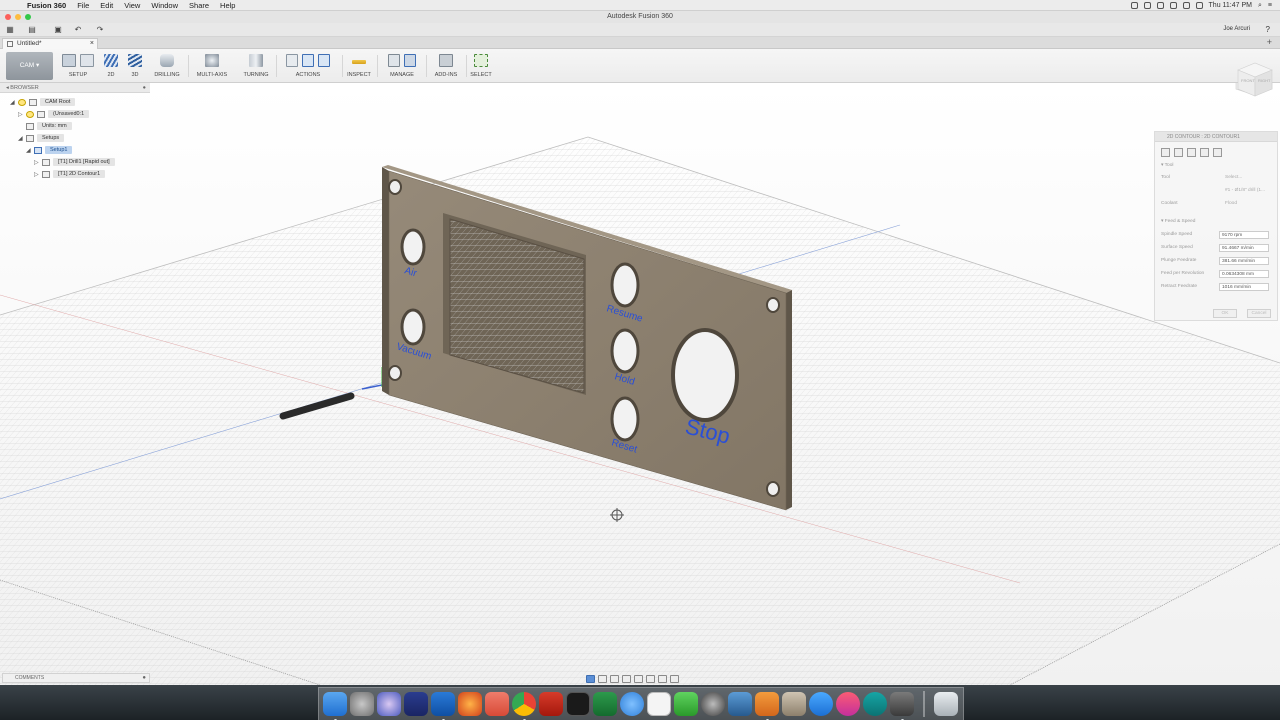 The height and width of the screenshot is (720, 1280). I want to click on plunge-feedrate-input: 381.66 mm/min, so click(1244, 261).